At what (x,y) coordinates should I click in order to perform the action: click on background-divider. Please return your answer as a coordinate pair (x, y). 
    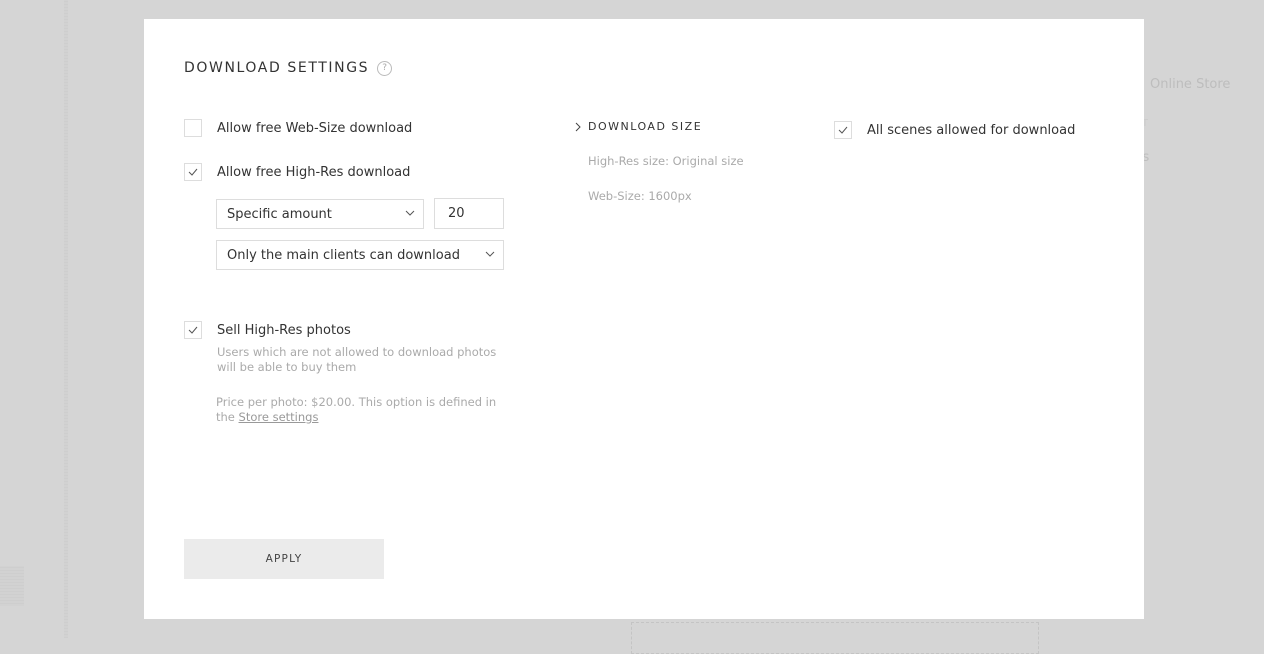
    Looking at the image, I should click on (66, 319).